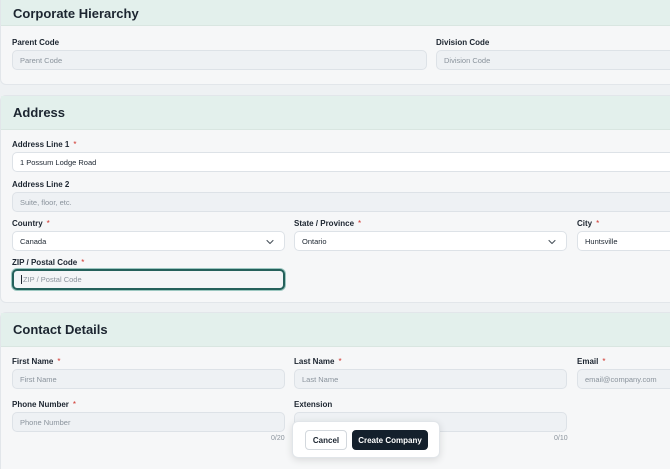 The width and height of the screenshot is (670, 469). Describe the element at coordinates (219, 60) in the screenshot. I see `parent-code-input` at that location.